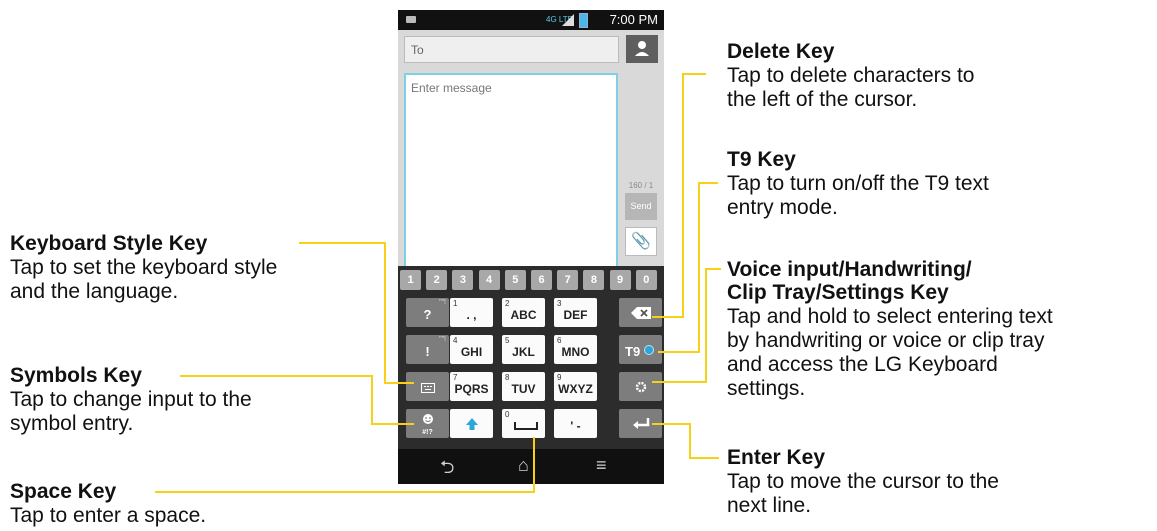 The height and width of the screenshot is (531, 1157). I want to click on menu-icon: ≡, so click(601, 465).